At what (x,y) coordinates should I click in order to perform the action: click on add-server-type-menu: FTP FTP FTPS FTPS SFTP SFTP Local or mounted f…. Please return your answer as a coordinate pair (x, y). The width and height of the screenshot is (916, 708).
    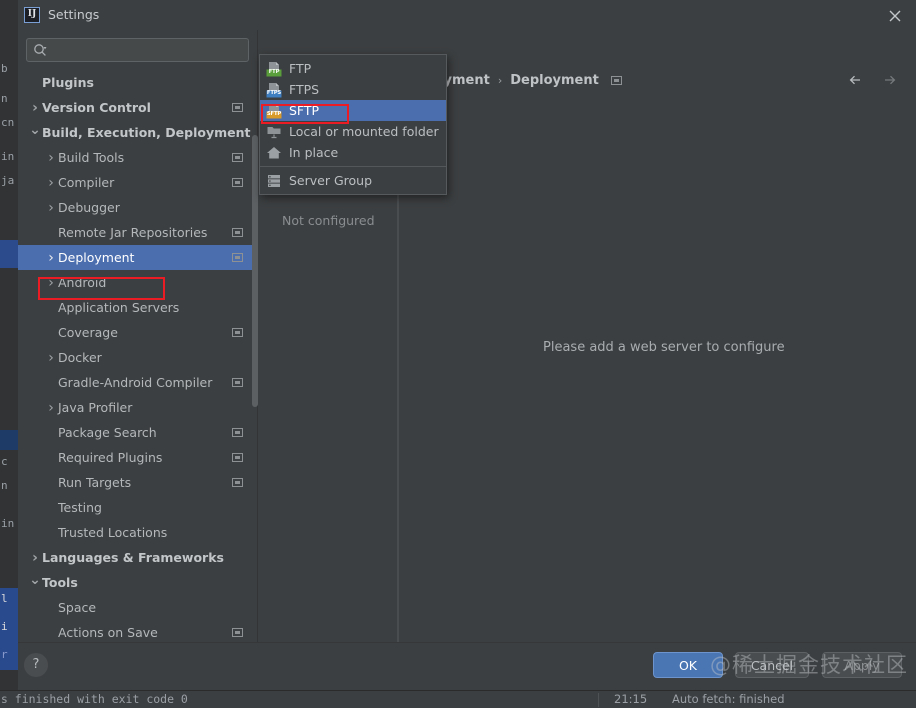
    Looking at the image, I should click on (353, 124).